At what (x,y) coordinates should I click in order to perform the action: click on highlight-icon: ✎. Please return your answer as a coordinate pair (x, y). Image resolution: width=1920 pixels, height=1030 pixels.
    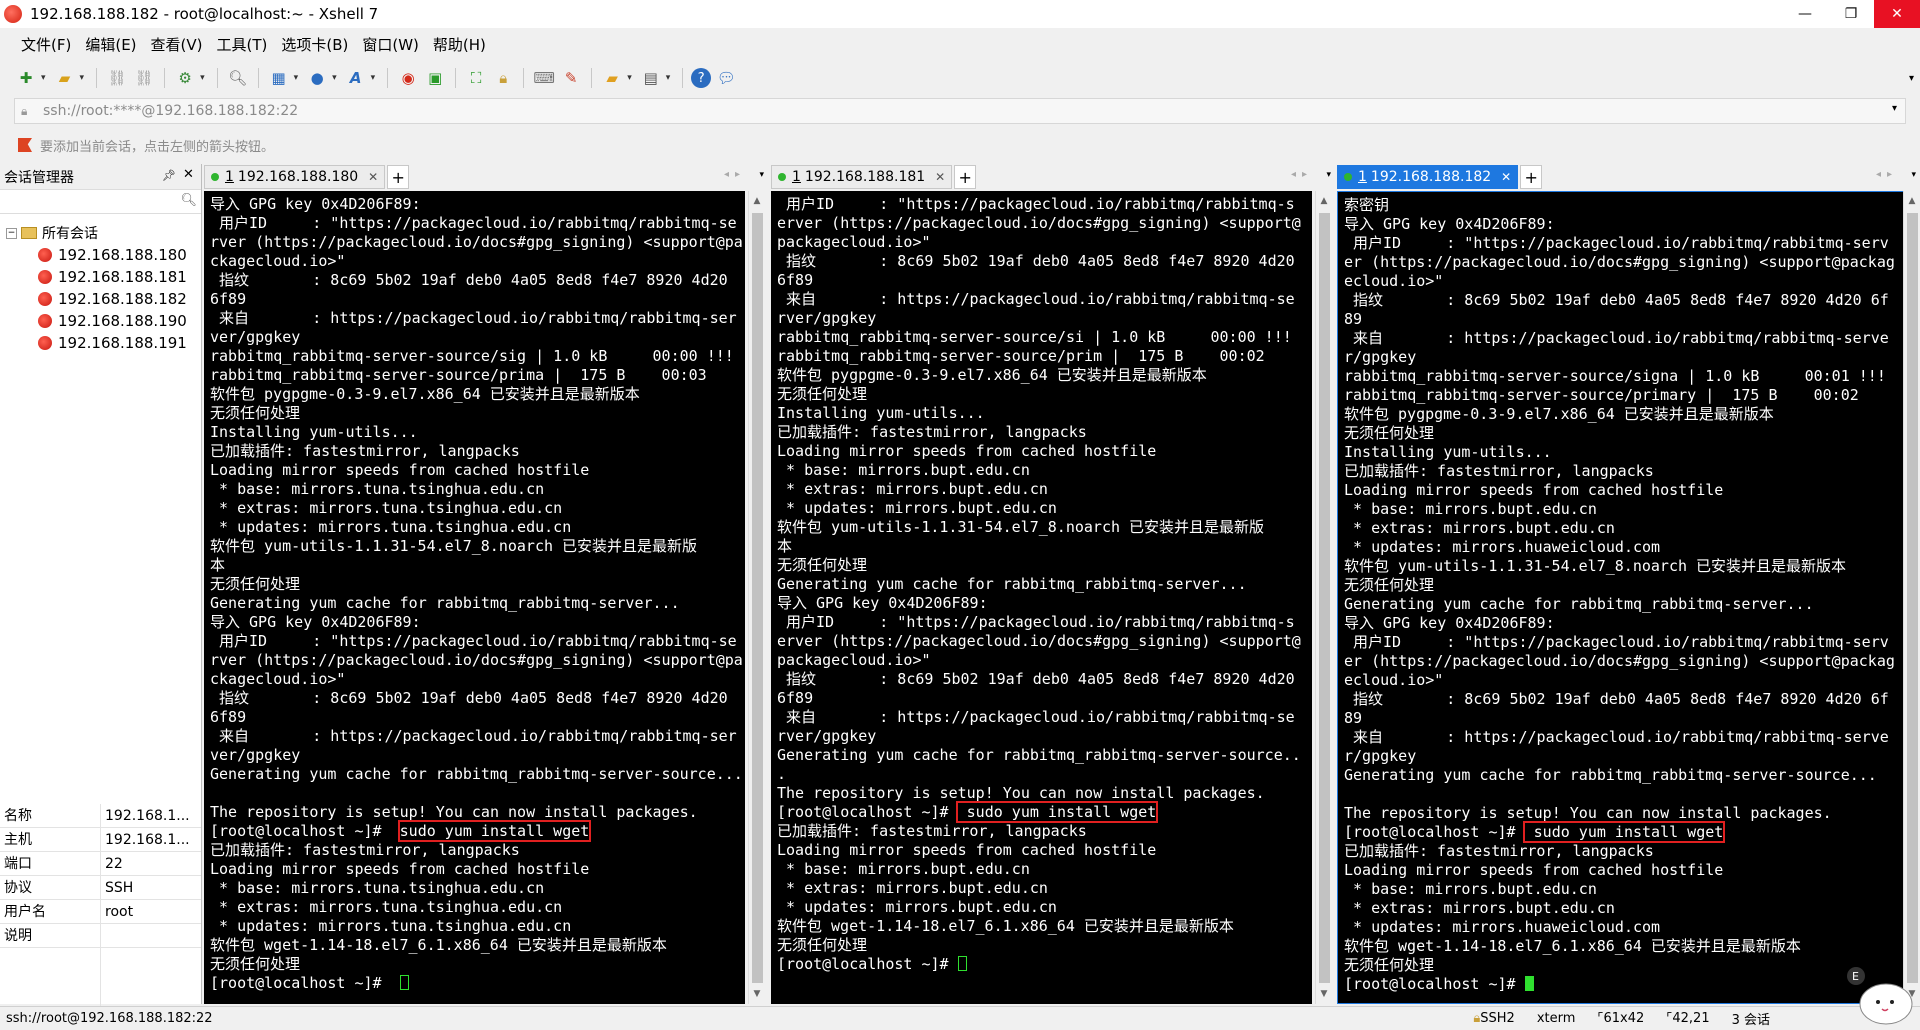
    Looking at the image, I should click on (571, 78).